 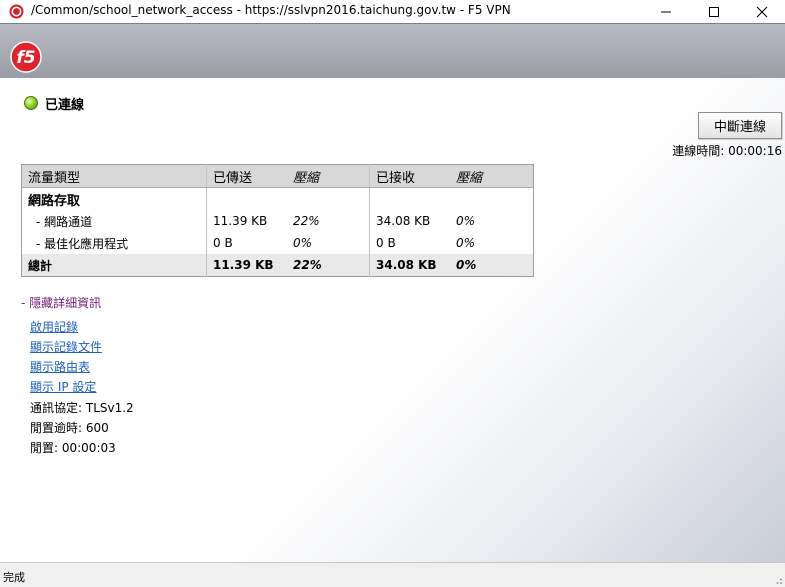 I want to click on total-received: 34.08 KB, so click(x=409, y=265).